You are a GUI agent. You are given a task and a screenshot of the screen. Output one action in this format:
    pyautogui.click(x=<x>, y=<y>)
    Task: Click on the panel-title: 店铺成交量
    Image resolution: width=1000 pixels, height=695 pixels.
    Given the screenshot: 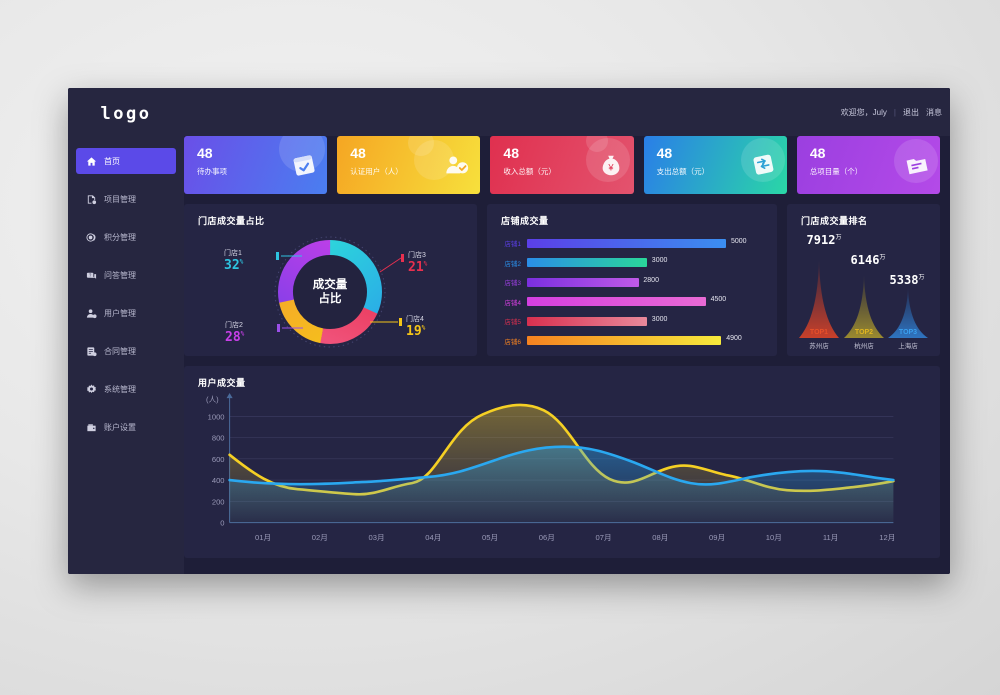 What is the action you would take?
    pyautogui.click(x=525, y=221)
    